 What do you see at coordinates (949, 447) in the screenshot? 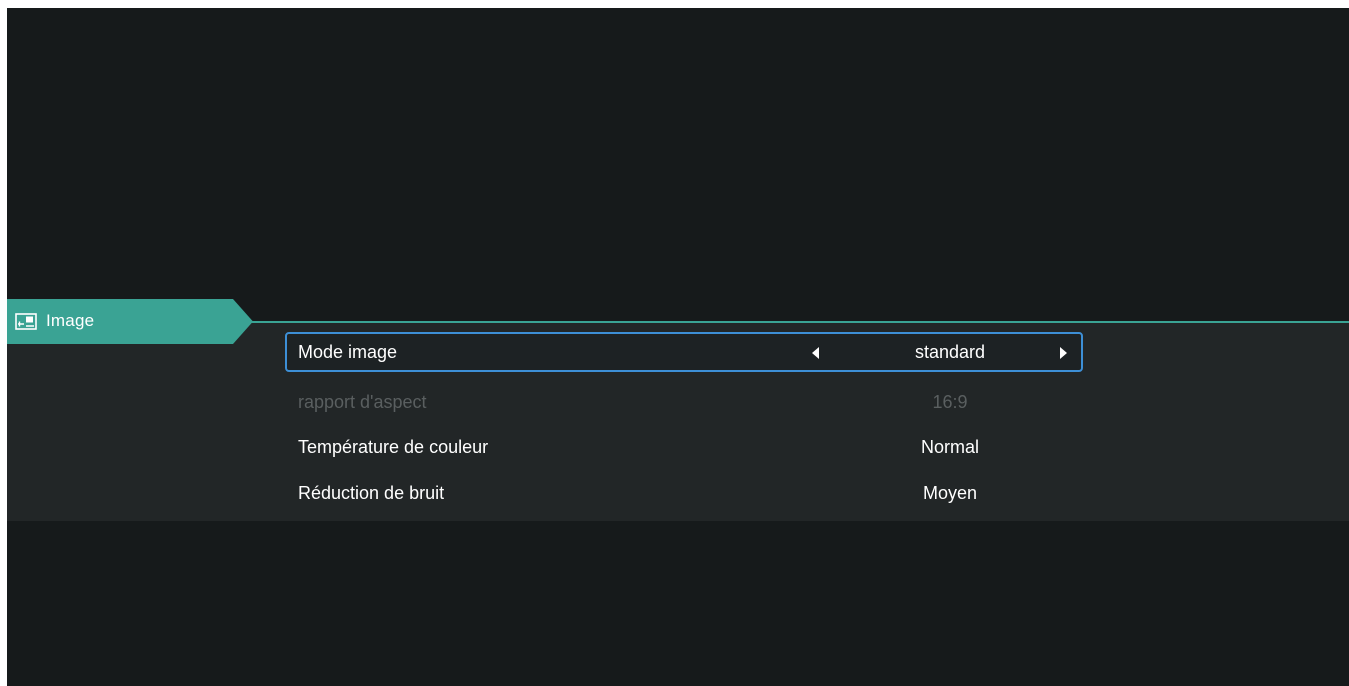
I see `setting-value: Normal` at bounding box center [949, 447].